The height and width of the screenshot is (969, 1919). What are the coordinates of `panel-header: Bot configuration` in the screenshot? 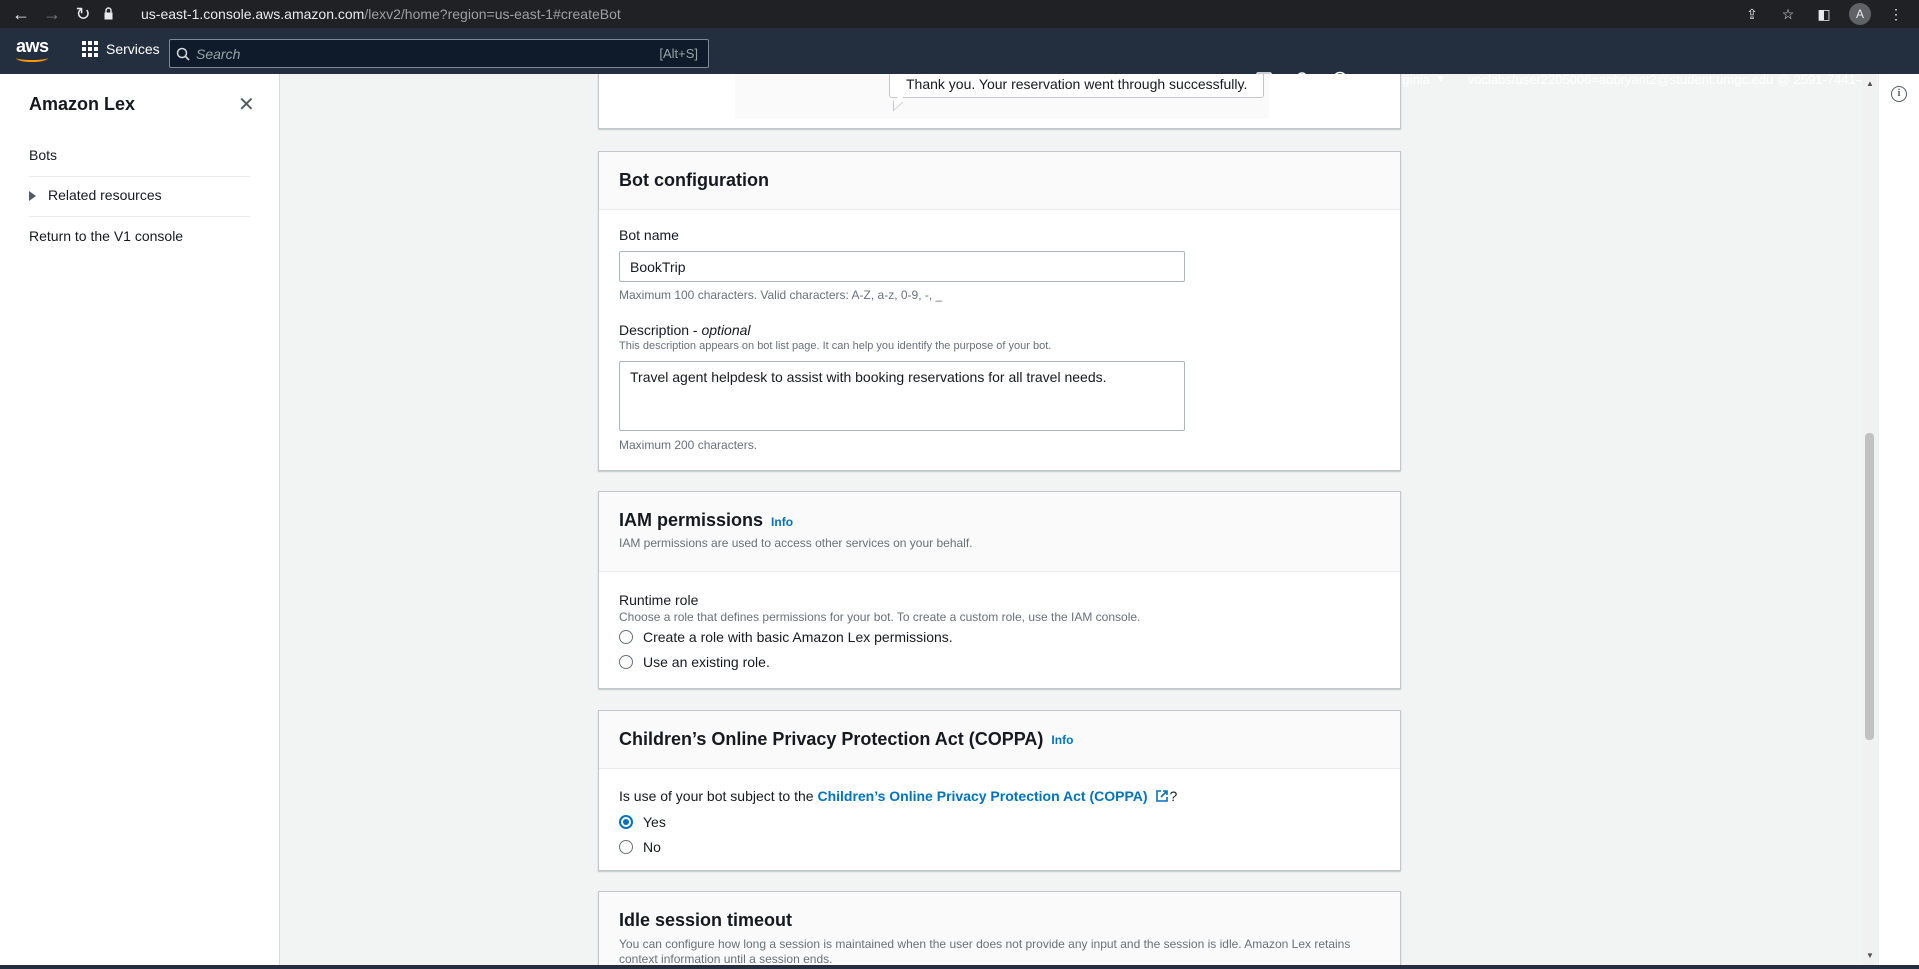 It's located at (999, 181).